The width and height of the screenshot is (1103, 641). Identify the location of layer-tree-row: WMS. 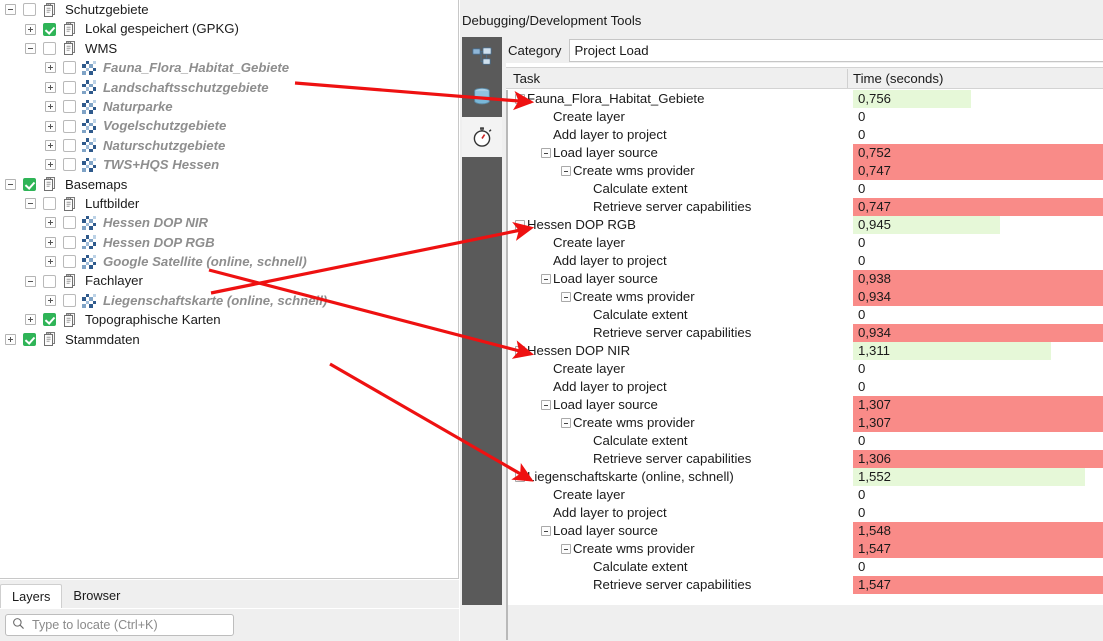
(229, 48).